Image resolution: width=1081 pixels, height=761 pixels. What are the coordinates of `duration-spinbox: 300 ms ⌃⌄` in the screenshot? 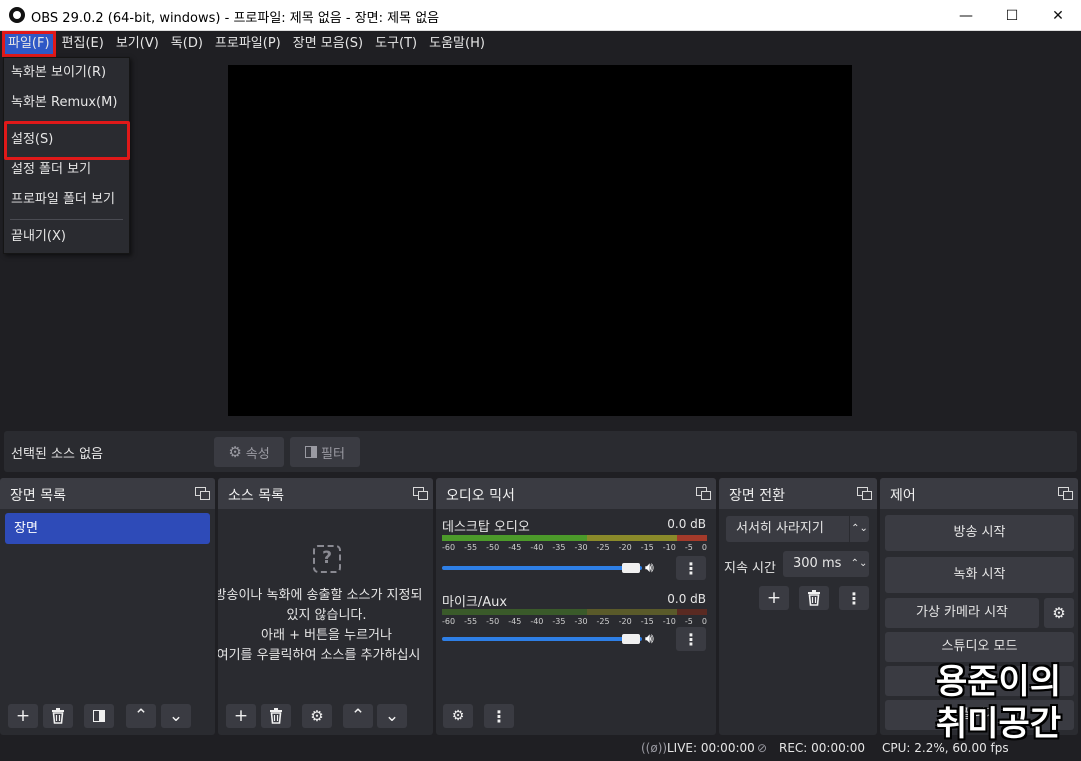 It's located at (826, 564).